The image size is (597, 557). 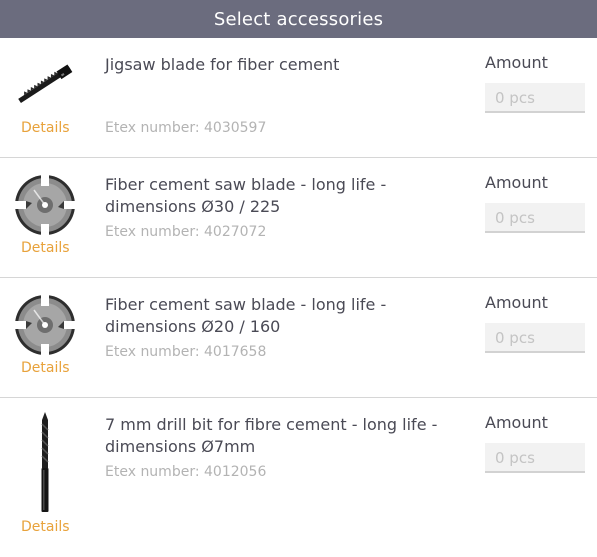 I want to click on page-title: Select accessories, so click(x=298, y=19).